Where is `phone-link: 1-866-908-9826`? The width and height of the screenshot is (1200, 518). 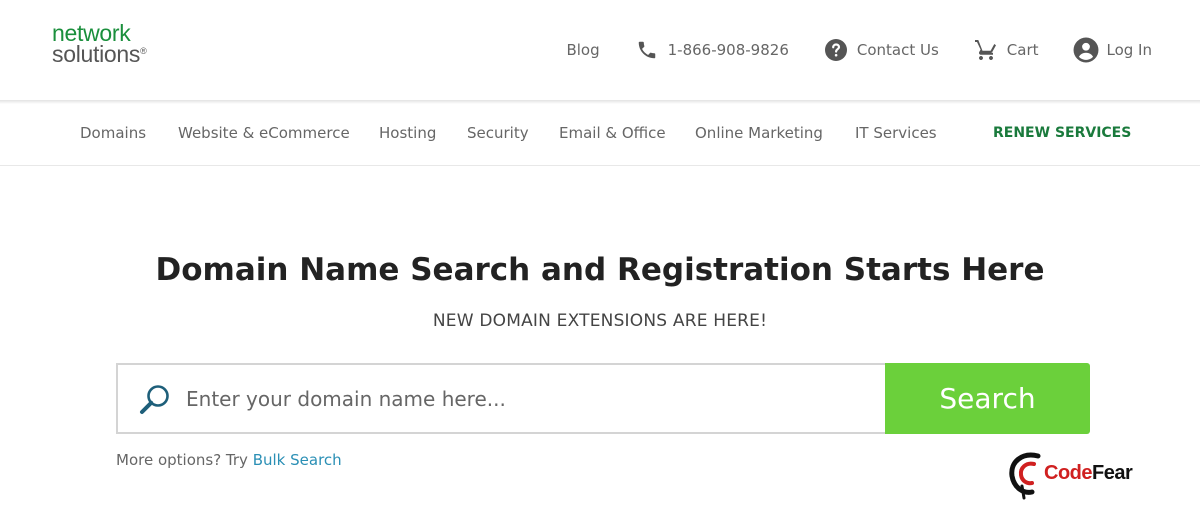
phone-link: 1-866-908-9826 is located at coordinates (711, 50).